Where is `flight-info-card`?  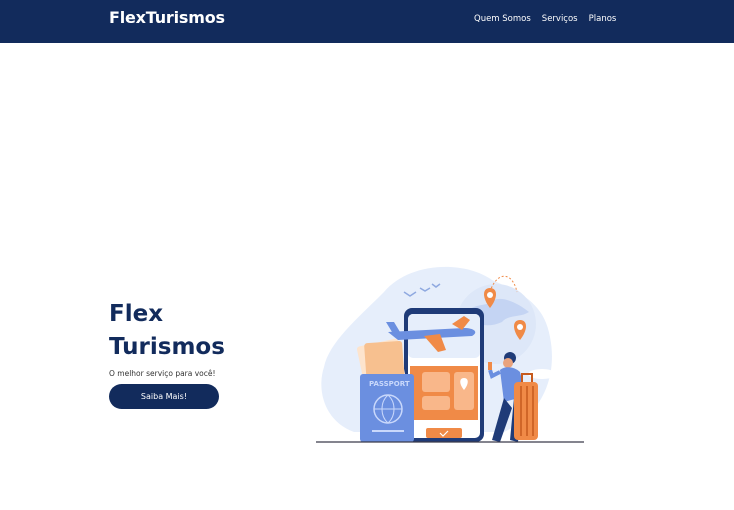 flight-info-card is located at coordinates (436, 382).